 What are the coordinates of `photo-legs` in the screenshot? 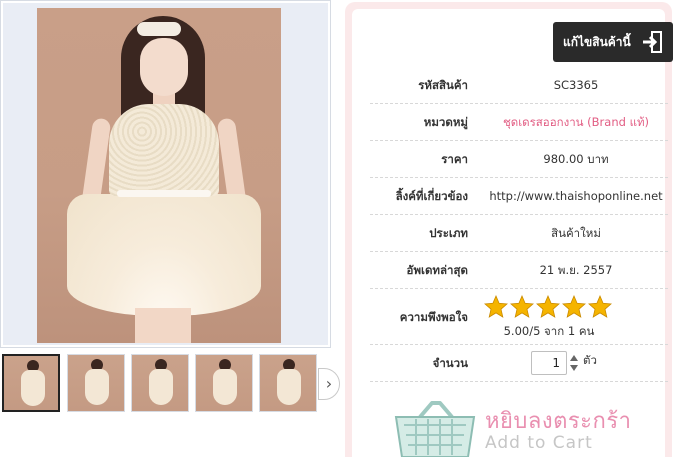 It's located at (163, 325).